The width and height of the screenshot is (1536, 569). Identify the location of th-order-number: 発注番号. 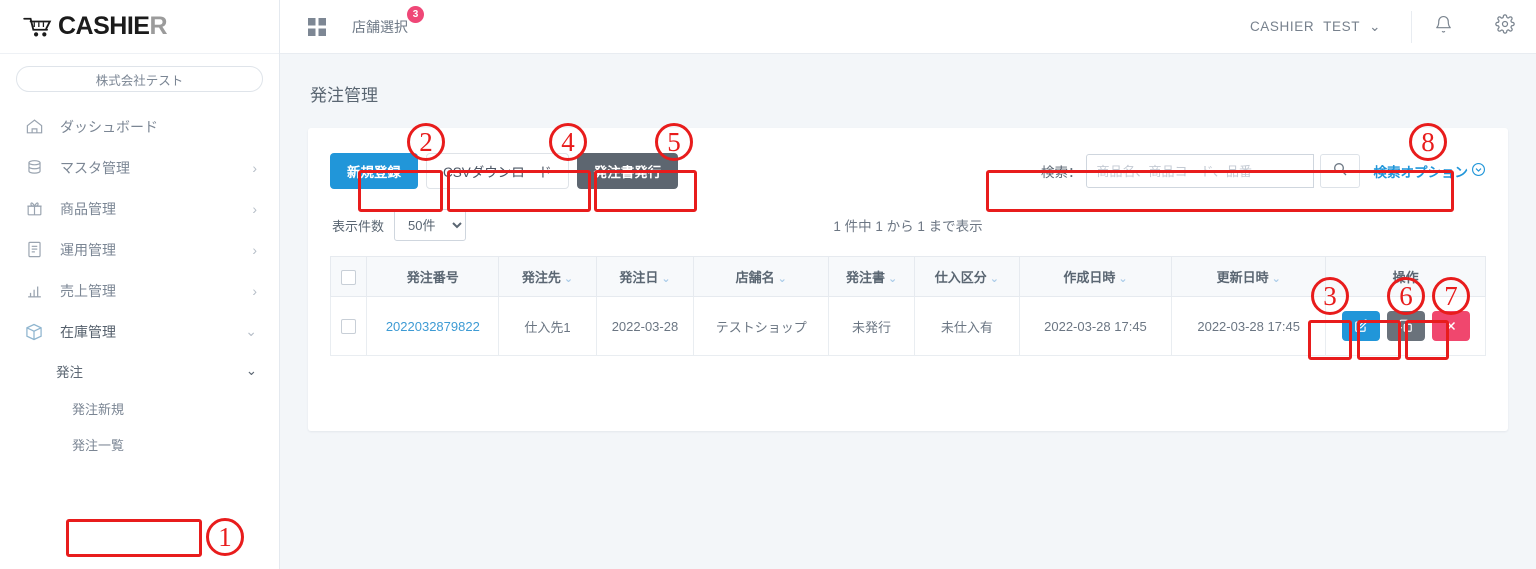
(433, 276).